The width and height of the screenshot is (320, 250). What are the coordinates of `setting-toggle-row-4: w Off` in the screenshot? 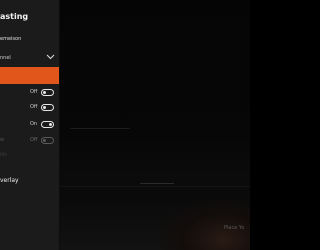 It's located at (29, 141).